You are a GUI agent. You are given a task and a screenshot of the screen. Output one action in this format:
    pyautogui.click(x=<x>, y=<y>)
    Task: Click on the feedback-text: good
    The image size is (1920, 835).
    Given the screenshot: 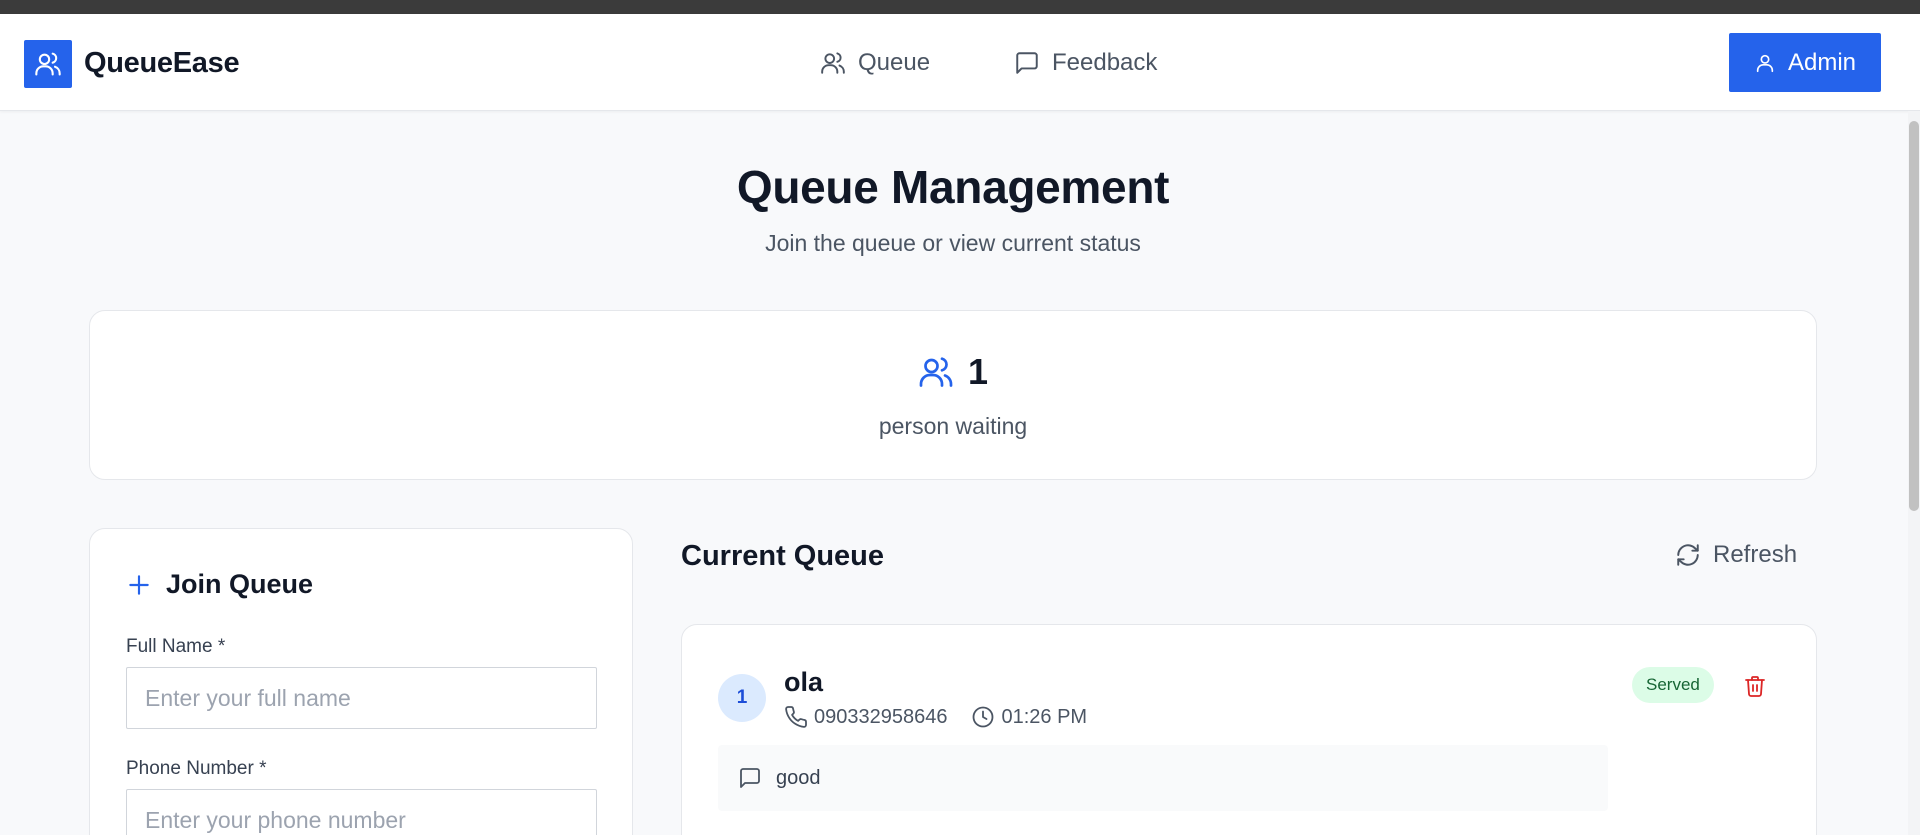 What is the action you would take?
    pyautogui.click(x=798, y=777)
    